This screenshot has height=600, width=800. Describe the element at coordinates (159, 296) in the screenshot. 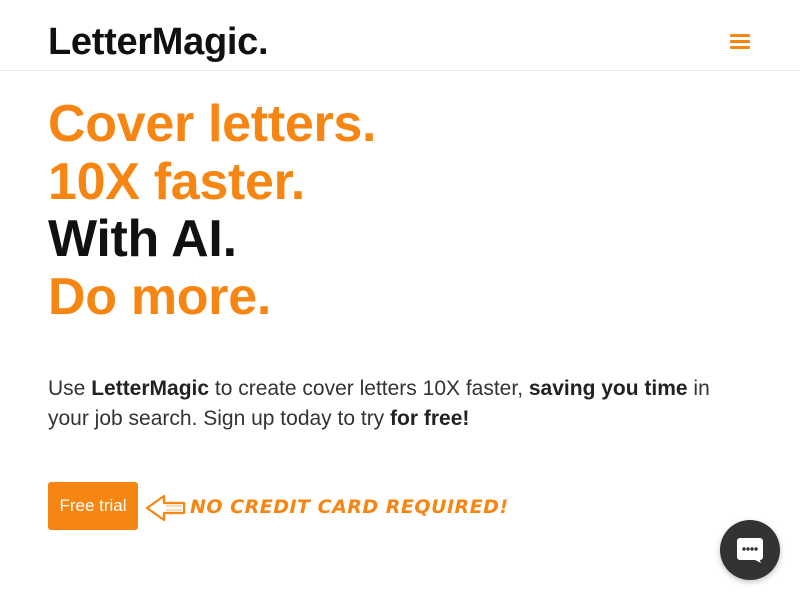

I see `hero-line-4: Do more.` at that location.